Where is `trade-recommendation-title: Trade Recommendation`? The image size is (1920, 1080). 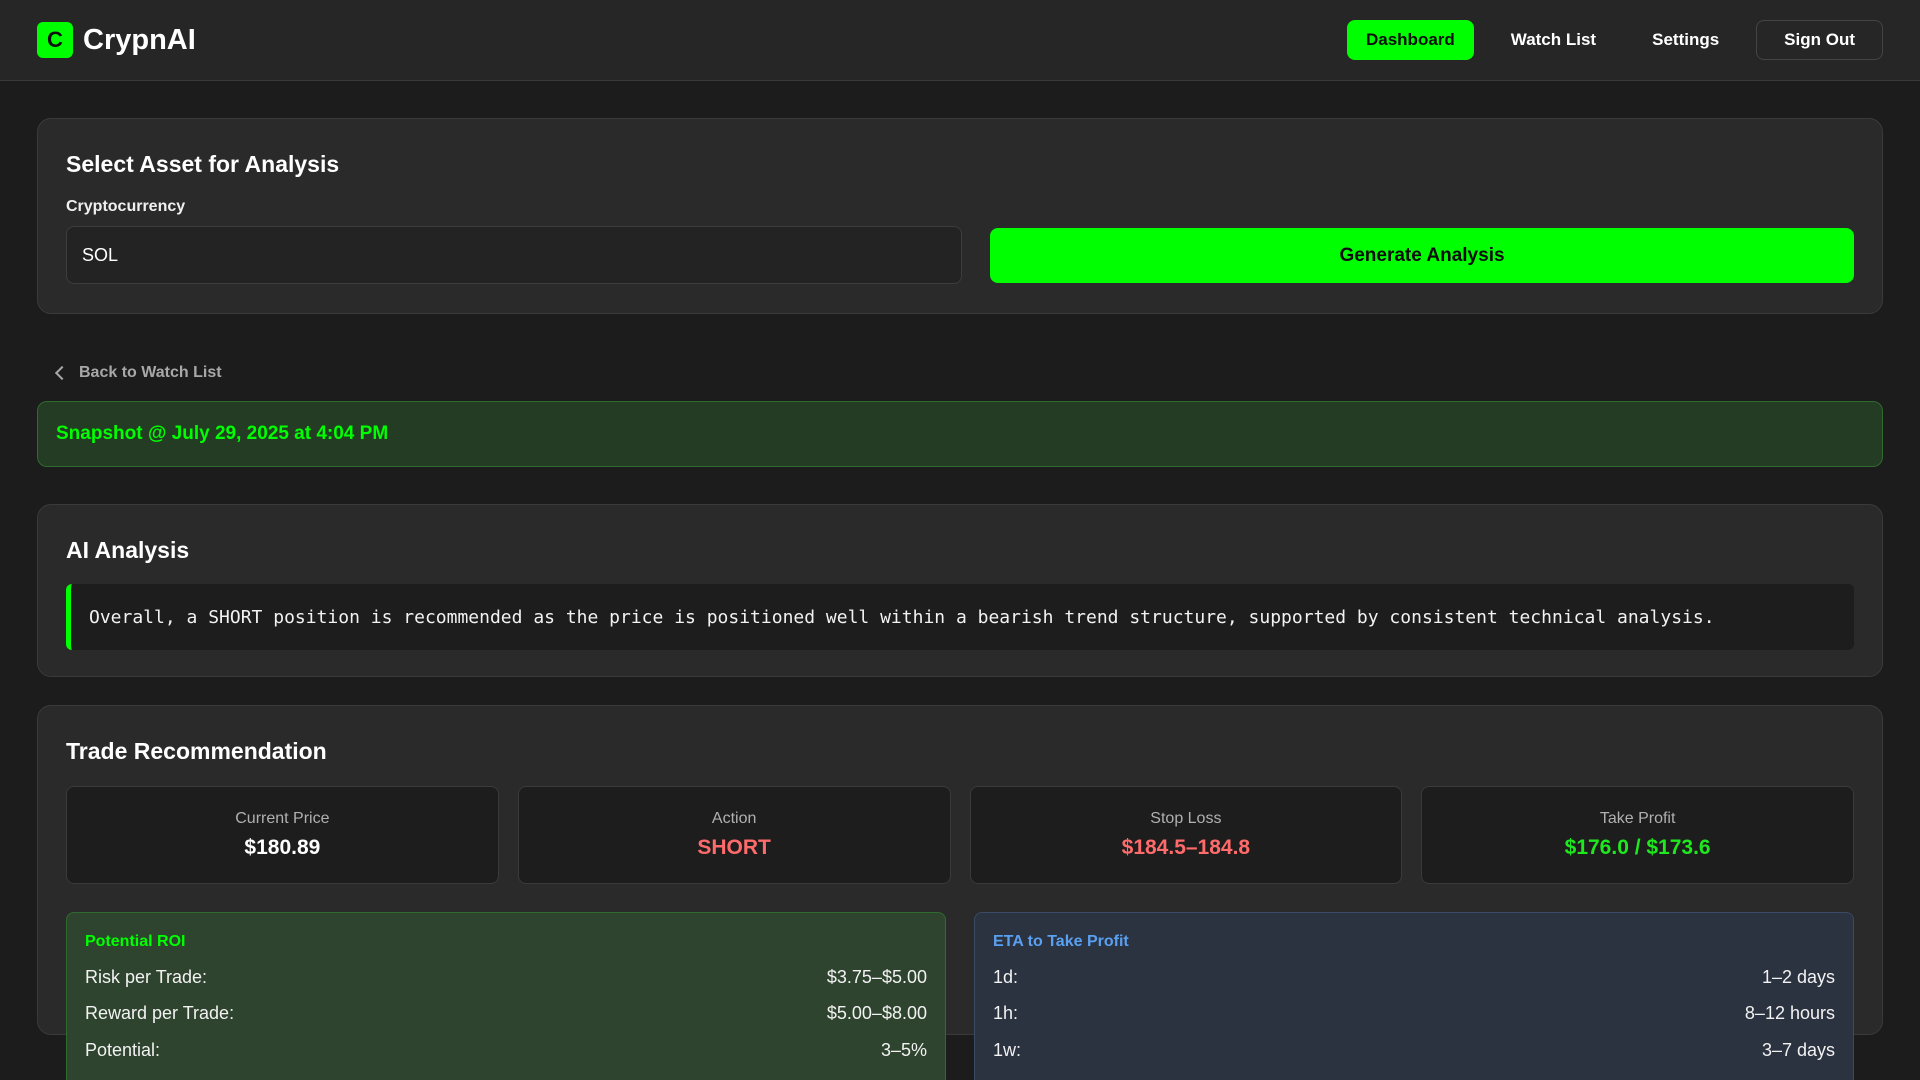 trade-recommendation-title: Trade Recommendation is located at coordinates (196, 751).